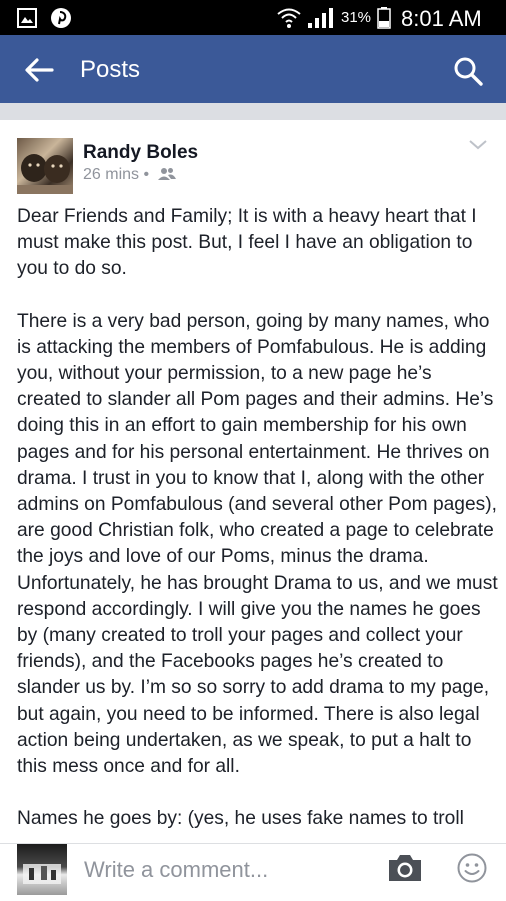  I want to click on friends-icon, so click(166, 174).